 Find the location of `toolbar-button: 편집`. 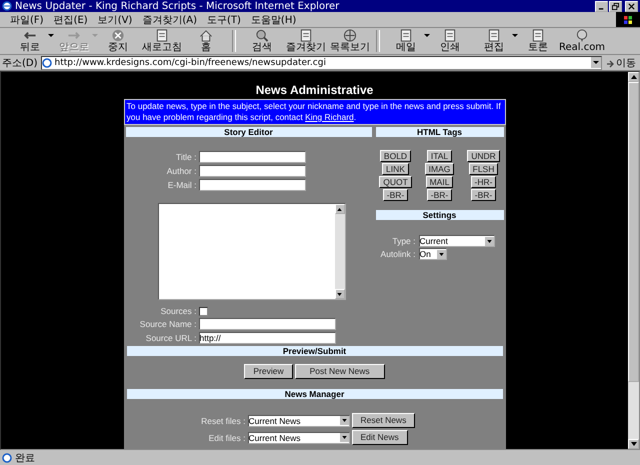

toolbar-button: 편집 is located at coordinates (494, 41).